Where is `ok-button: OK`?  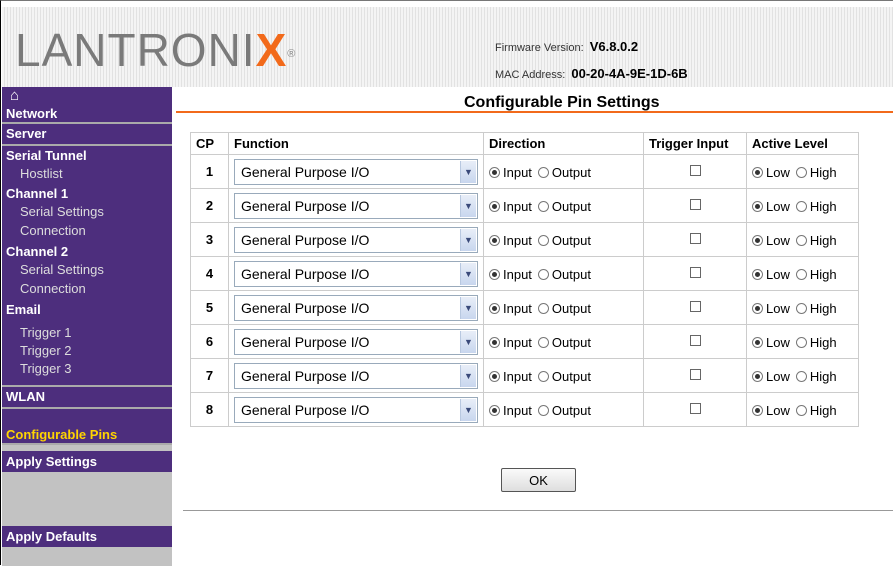 ok-button: OK is located at coordinates (538, 480).